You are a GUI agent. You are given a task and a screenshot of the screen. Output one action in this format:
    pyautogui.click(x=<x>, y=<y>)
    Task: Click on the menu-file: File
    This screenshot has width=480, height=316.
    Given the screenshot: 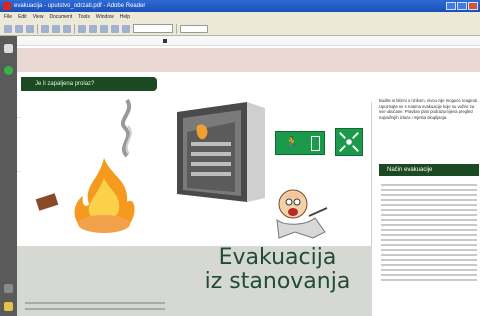 What is the action you would take?
    pyautogui.click(x=8, y=17)
    